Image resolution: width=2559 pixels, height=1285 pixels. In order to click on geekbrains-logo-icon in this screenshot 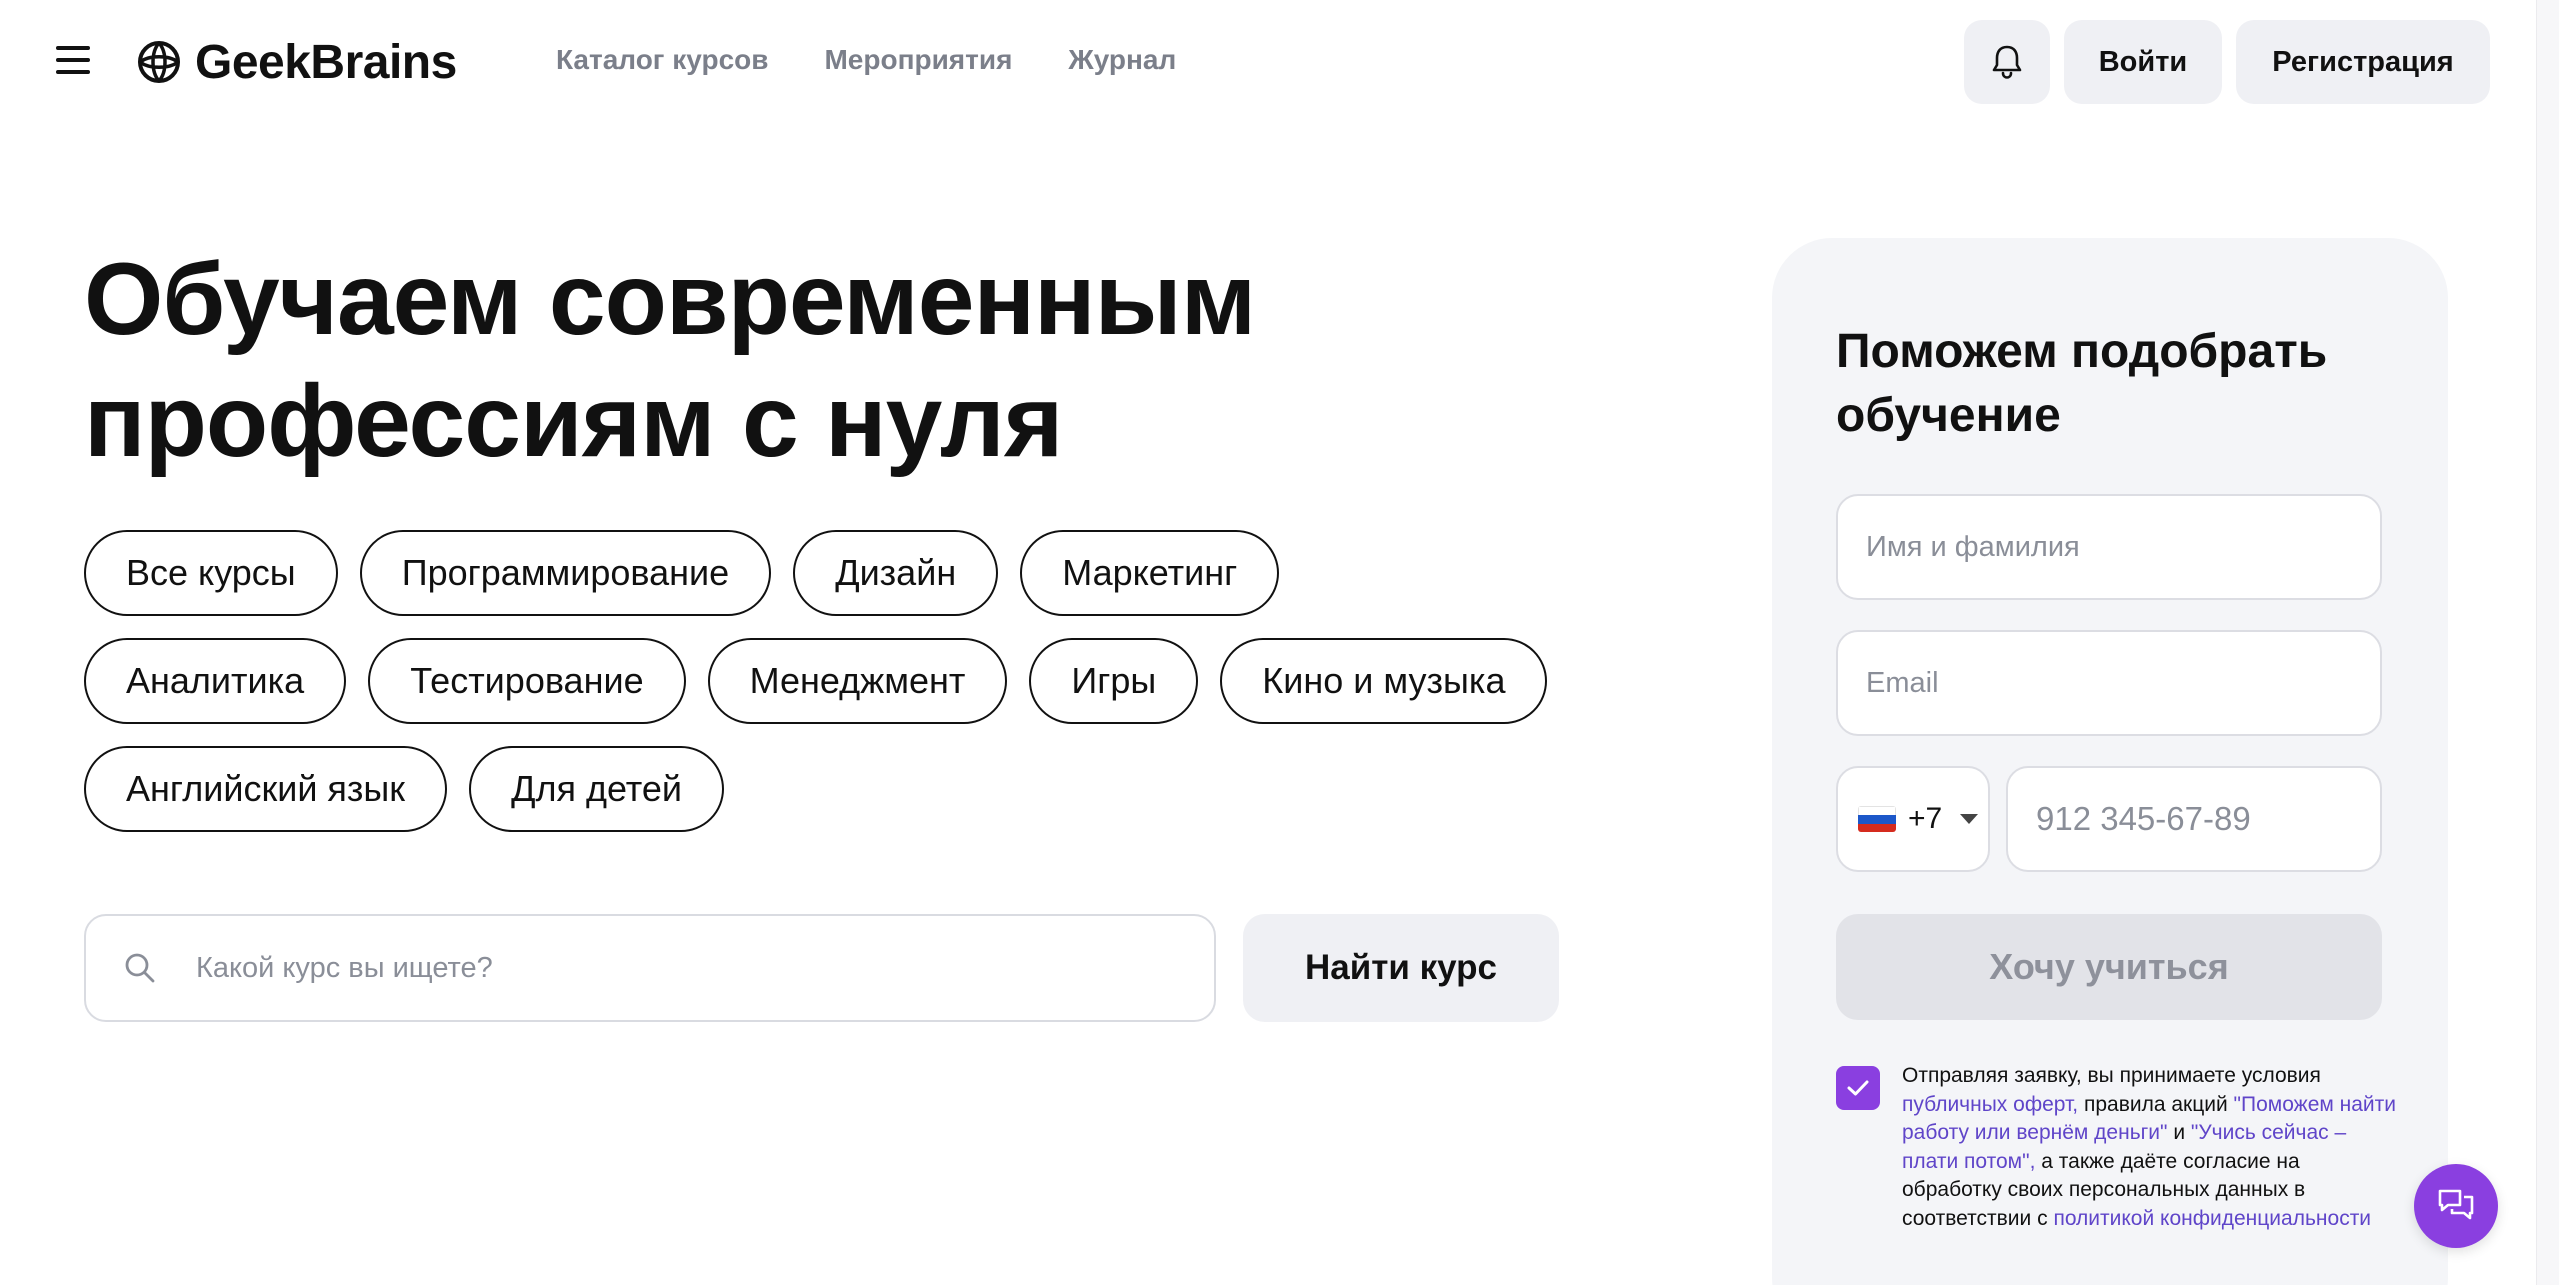, I will do `click(159, 62)`.